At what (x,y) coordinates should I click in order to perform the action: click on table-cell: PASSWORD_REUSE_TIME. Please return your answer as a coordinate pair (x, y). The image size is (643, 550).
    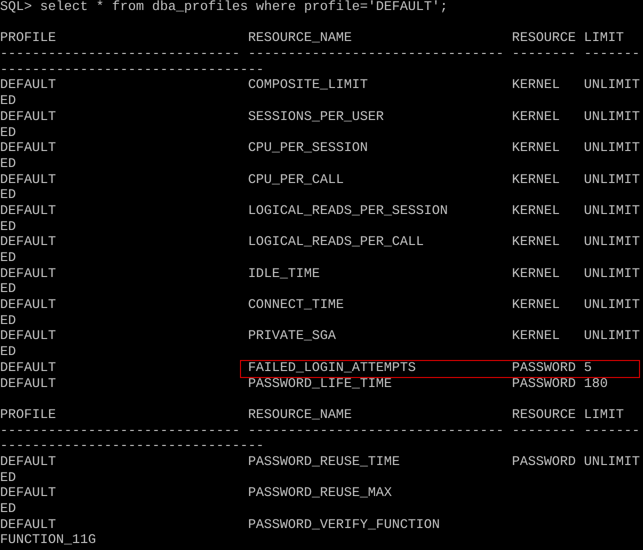
    Looking at the image, I should click on (324, 462).